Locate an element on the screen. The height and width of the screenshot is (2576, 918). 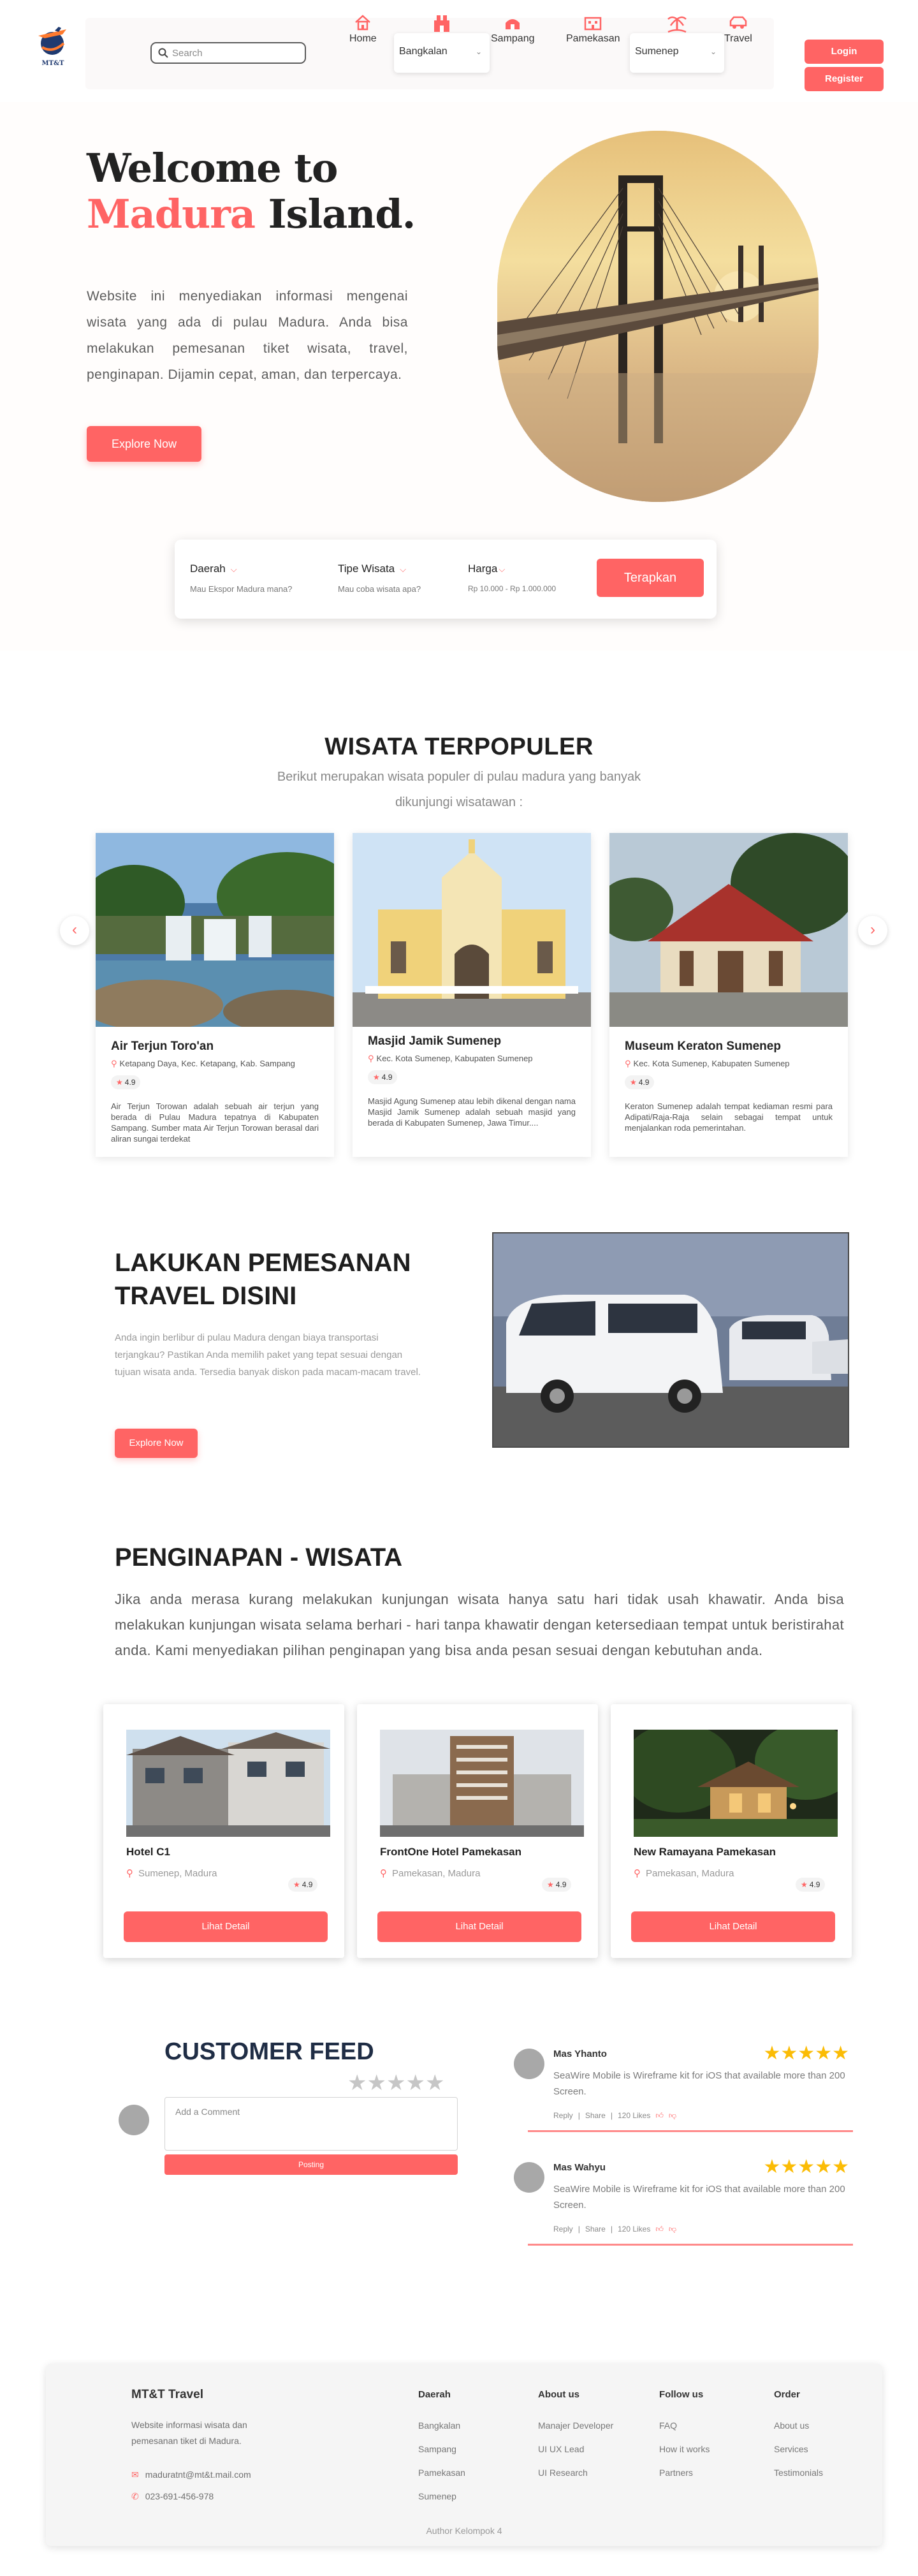
carousel-prev-button: ‹ is located at coordinates (74, 930).